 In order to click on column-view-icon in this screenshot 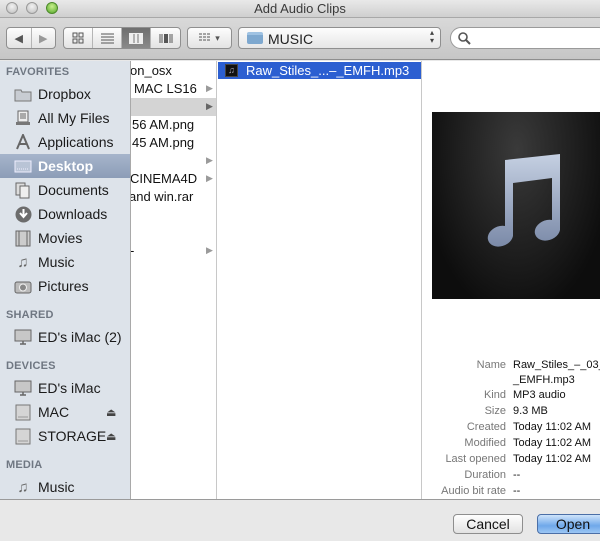, I will do `click(136, 38)`.